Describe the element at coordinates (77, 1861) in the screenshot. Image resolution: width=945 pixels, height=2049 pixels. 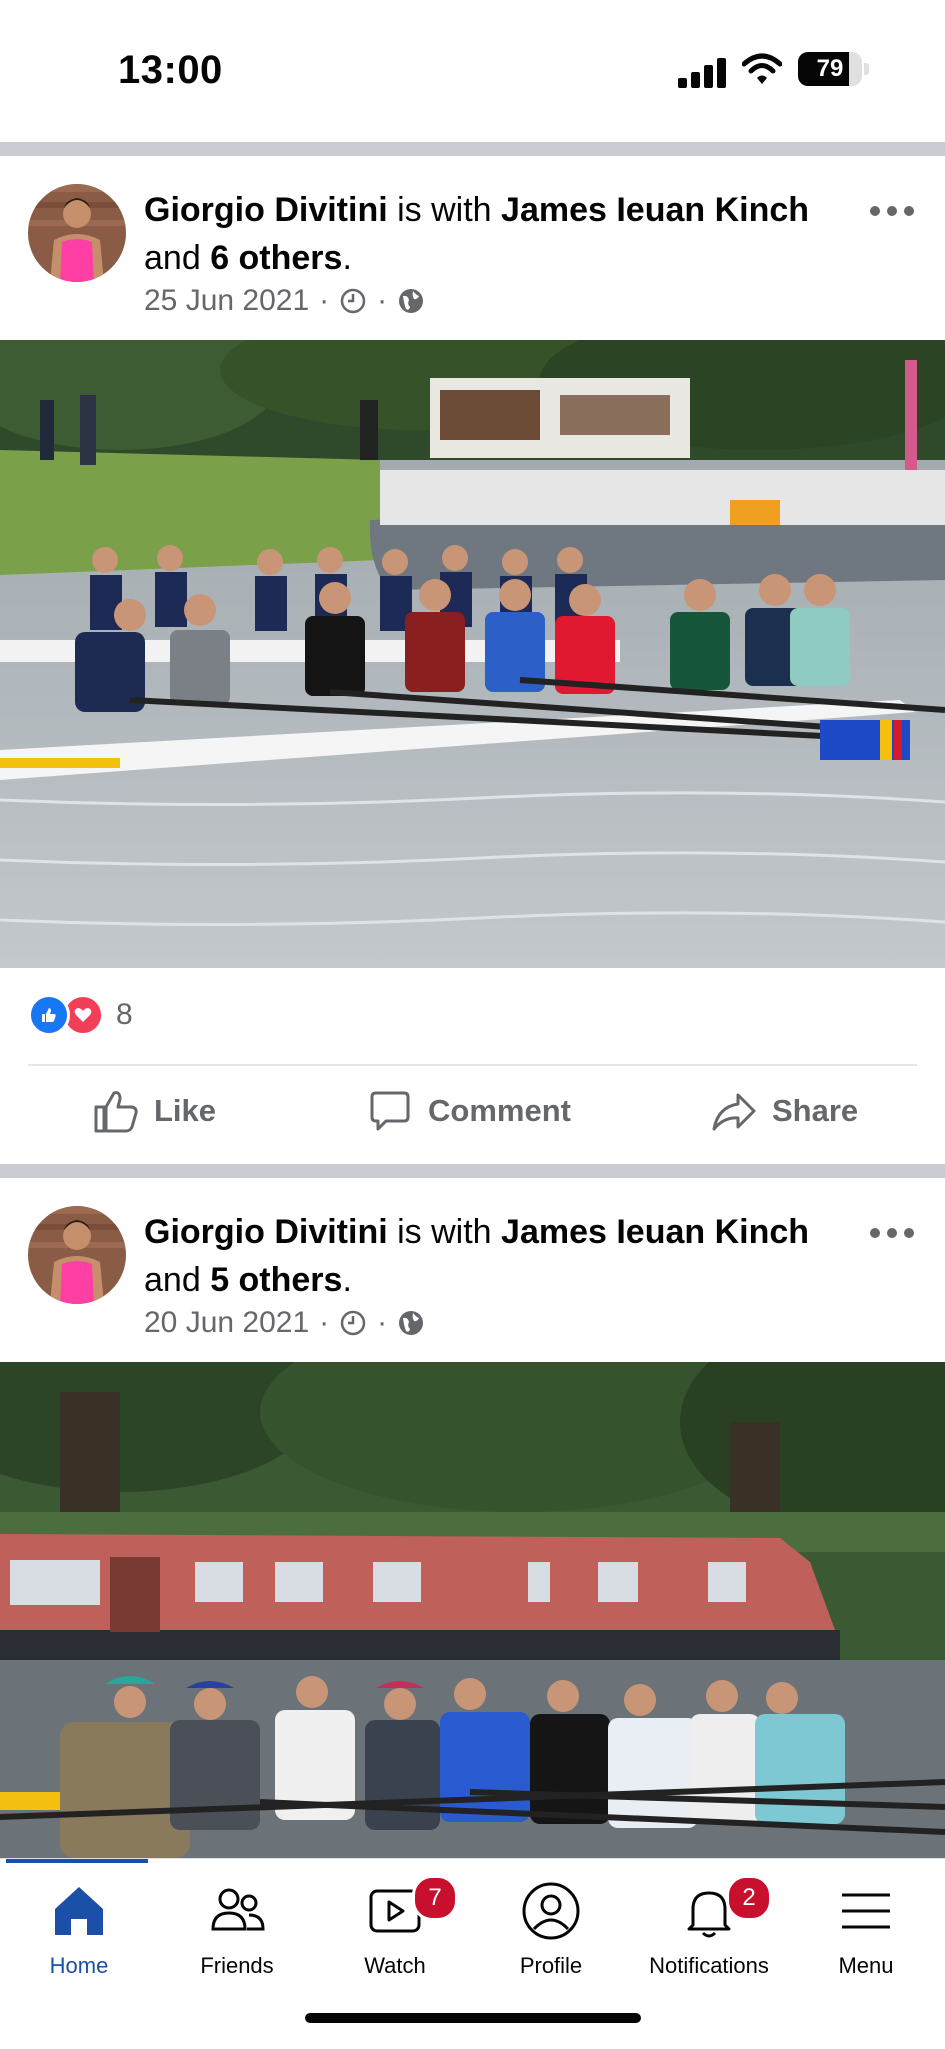
I see `active-tab-indicator` at that location.